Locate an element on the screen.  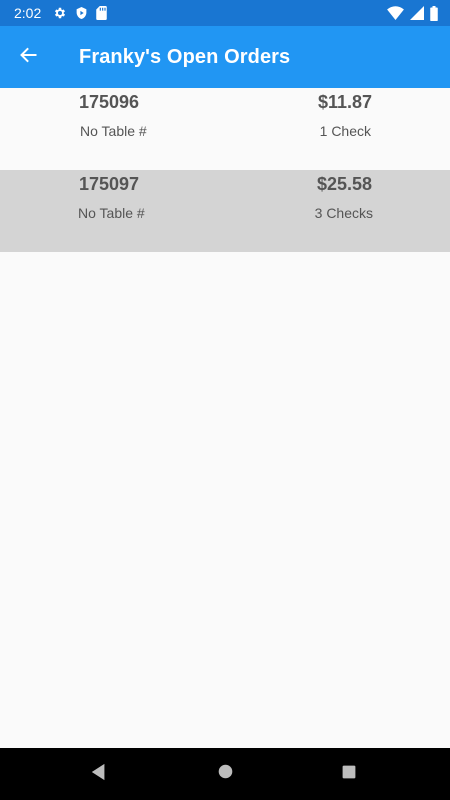
order-number: 175097 is located at coordinates (109, 184).